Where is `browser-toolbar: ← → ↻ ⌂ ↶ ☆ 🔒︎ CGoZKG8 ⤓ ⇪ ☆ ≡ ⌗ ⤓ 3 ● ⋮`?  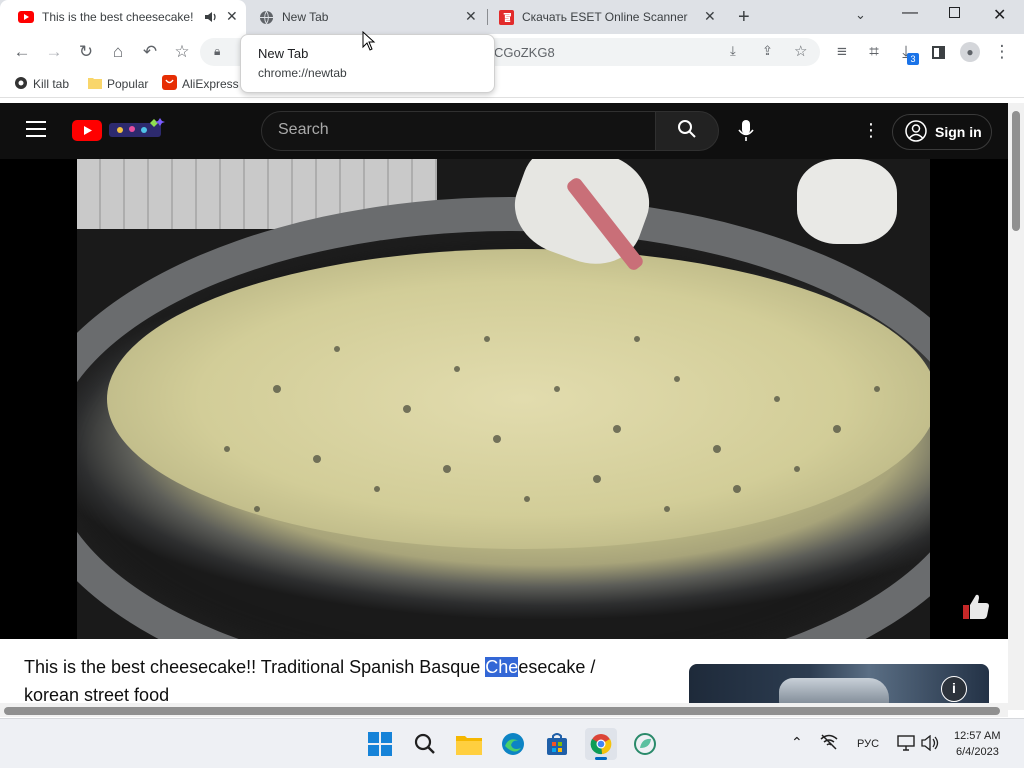
browser-toolbar: ← → ↻ ⌂ ↶ ☆ 🔒︎ CGoZKG8 ⤓ ⇪ ☆ ≡ ⌗ ⤓ 3 ● ⋮ is located at coordinates (512, 52).